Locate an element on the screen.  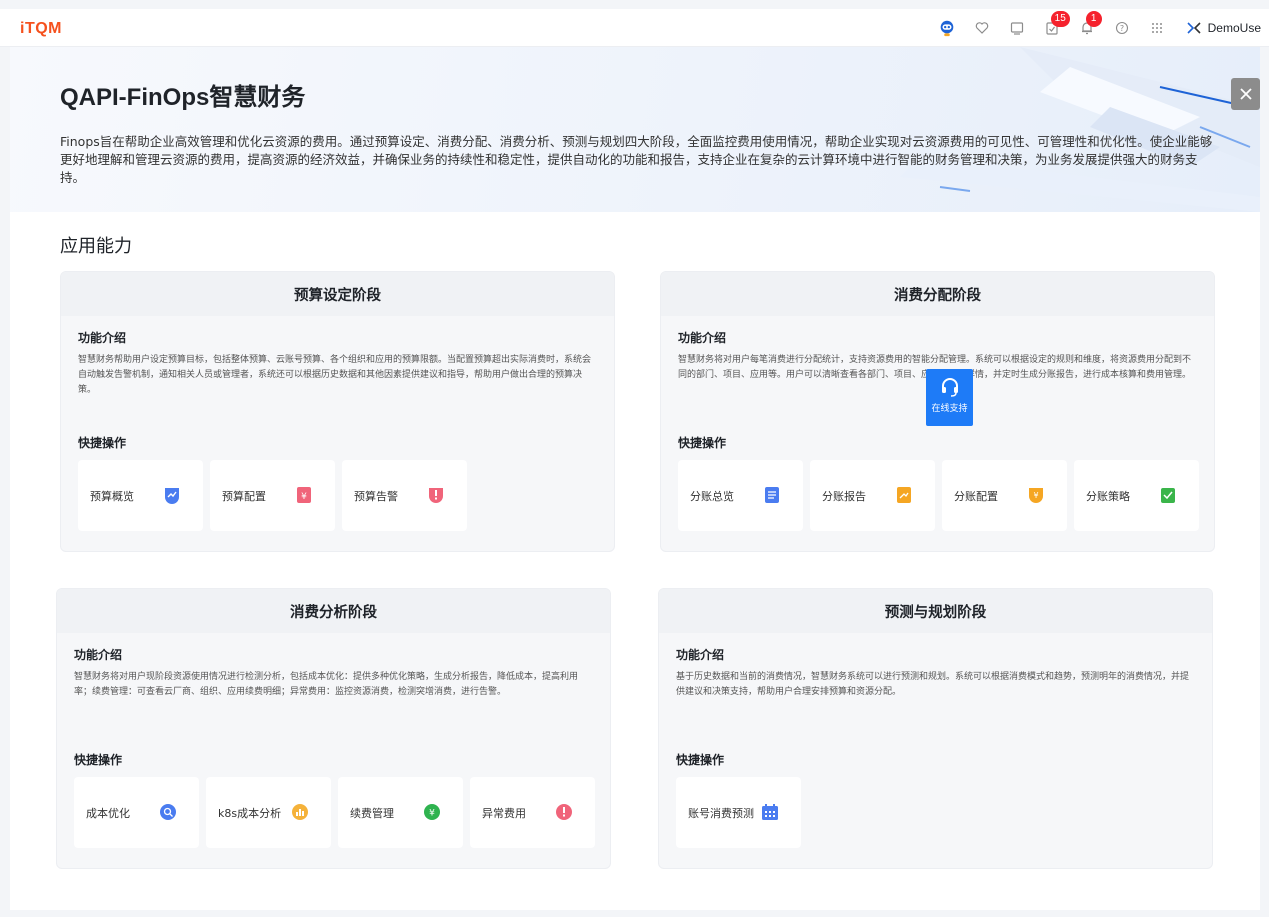
username: DemoUse is located at coordinates (1234, 28).